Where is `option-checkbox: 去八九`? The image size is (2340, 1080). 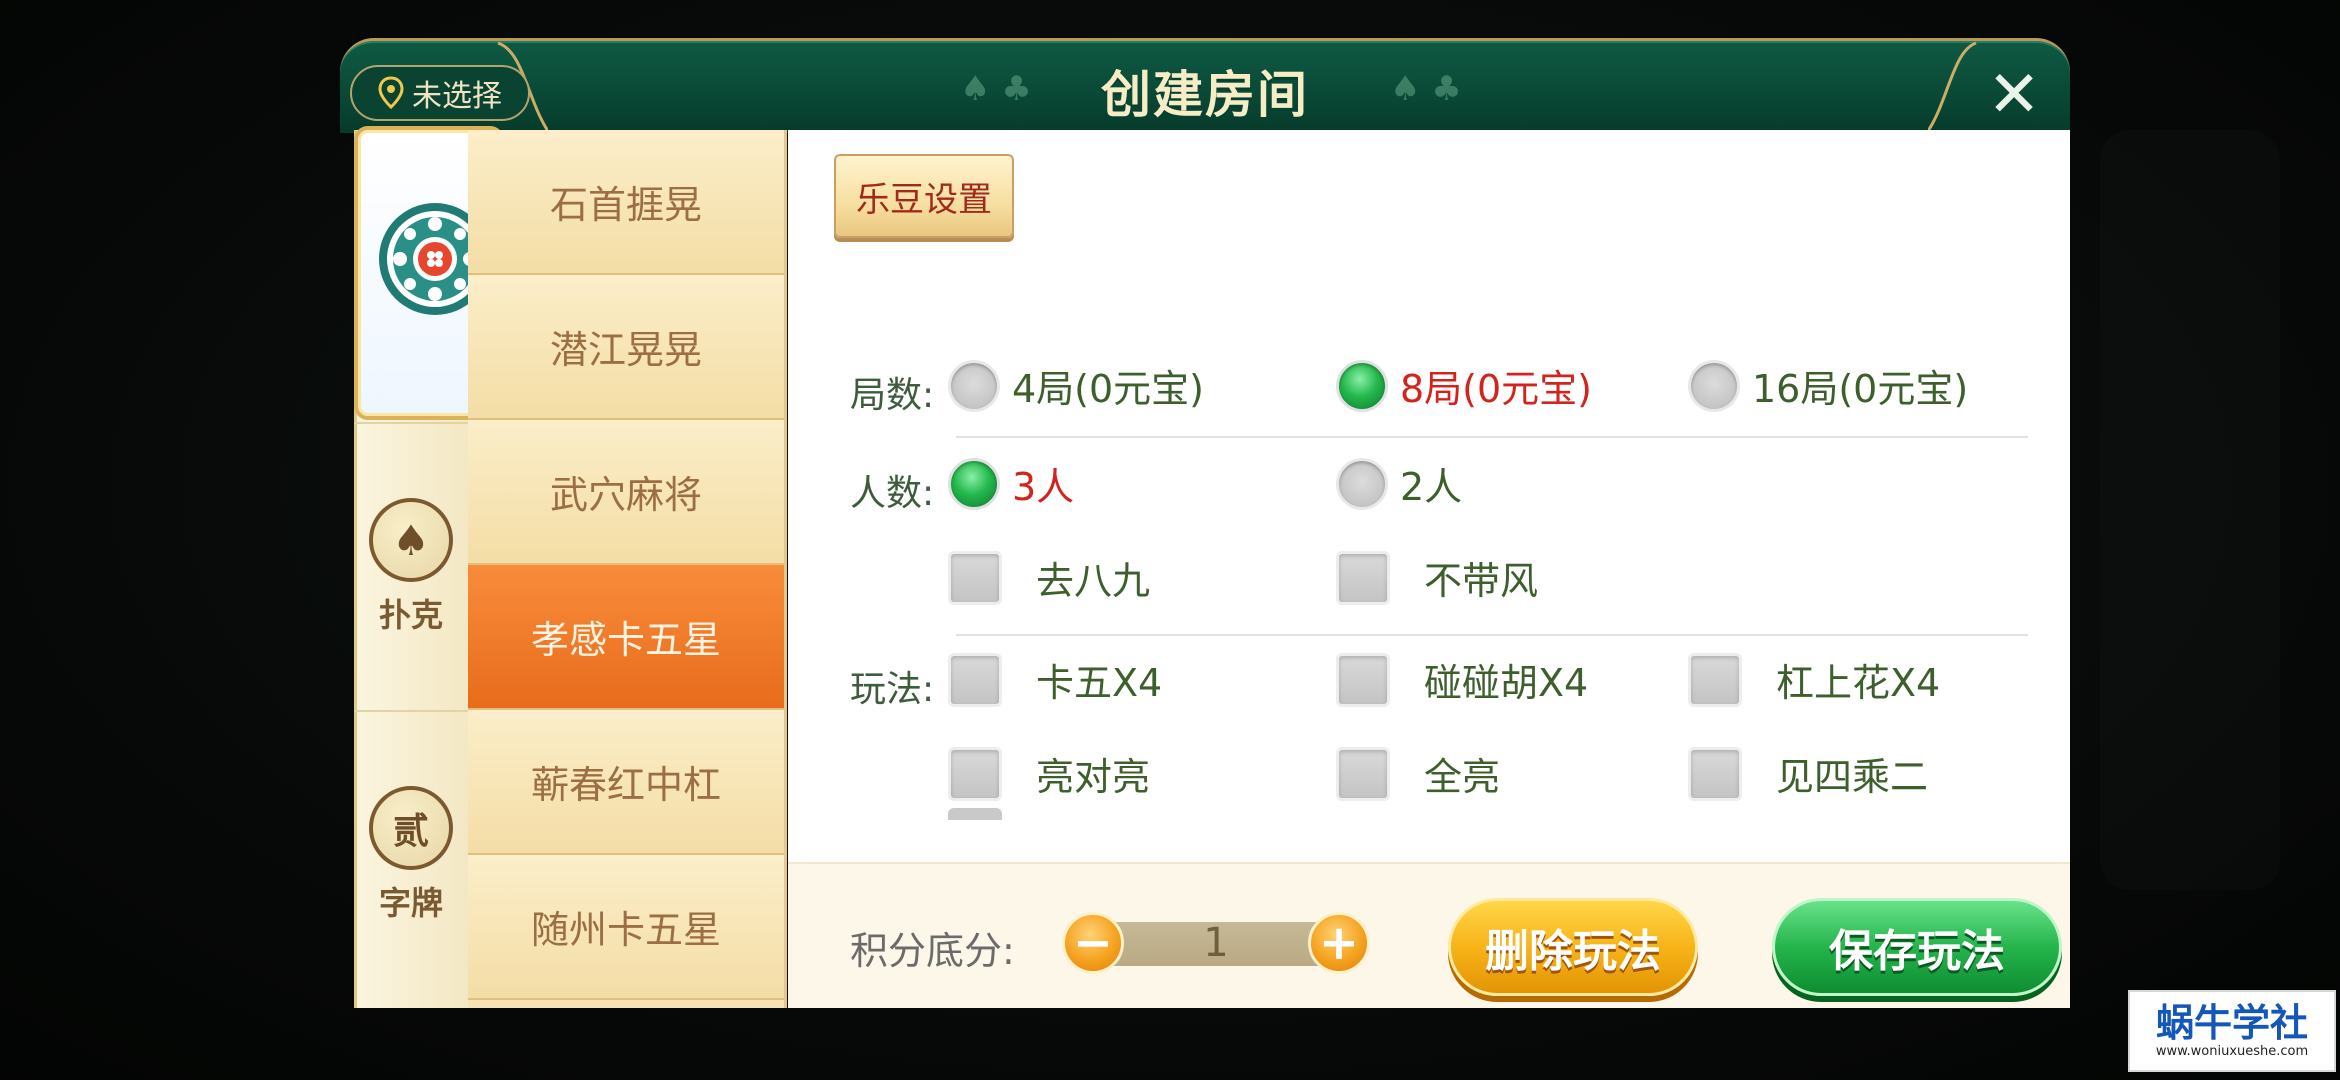
option-checkbox: 去八九 is located at coordinates (1049, 577).